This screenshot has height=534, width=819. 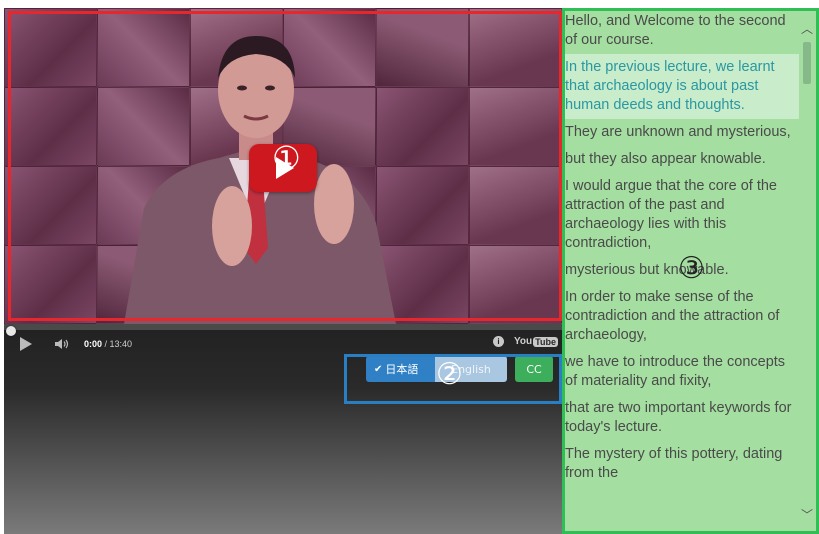 What do you see at coordinates (378, 369) in the screenshot?
I see `check-icon: ✔` at bounding box center [378, 369].